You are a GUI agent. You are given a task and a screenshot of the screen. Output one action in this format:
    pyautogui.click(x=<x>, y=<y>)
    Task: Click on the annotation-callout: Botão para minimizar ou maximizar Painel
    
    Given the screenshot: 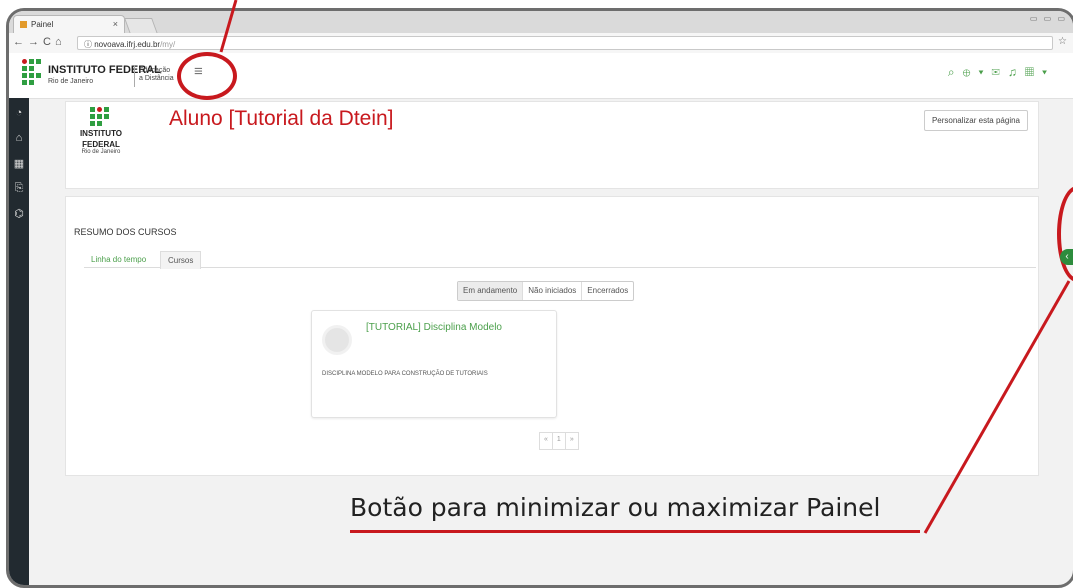 What is the action you would take?
    pyautogui.click(x=615, y=507)
    